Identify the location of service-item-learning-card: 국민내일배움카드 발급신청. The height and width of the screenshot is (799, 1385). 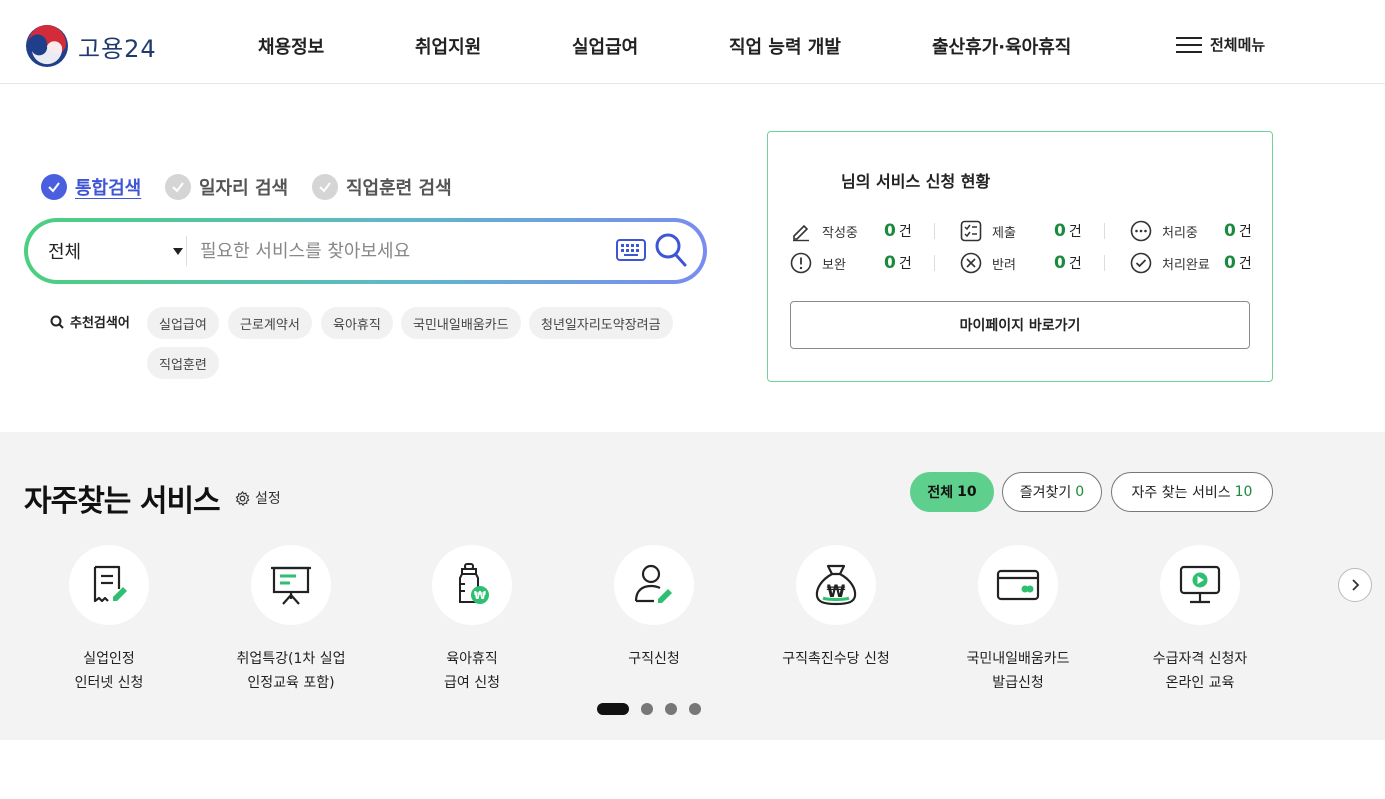
(1018, 620).